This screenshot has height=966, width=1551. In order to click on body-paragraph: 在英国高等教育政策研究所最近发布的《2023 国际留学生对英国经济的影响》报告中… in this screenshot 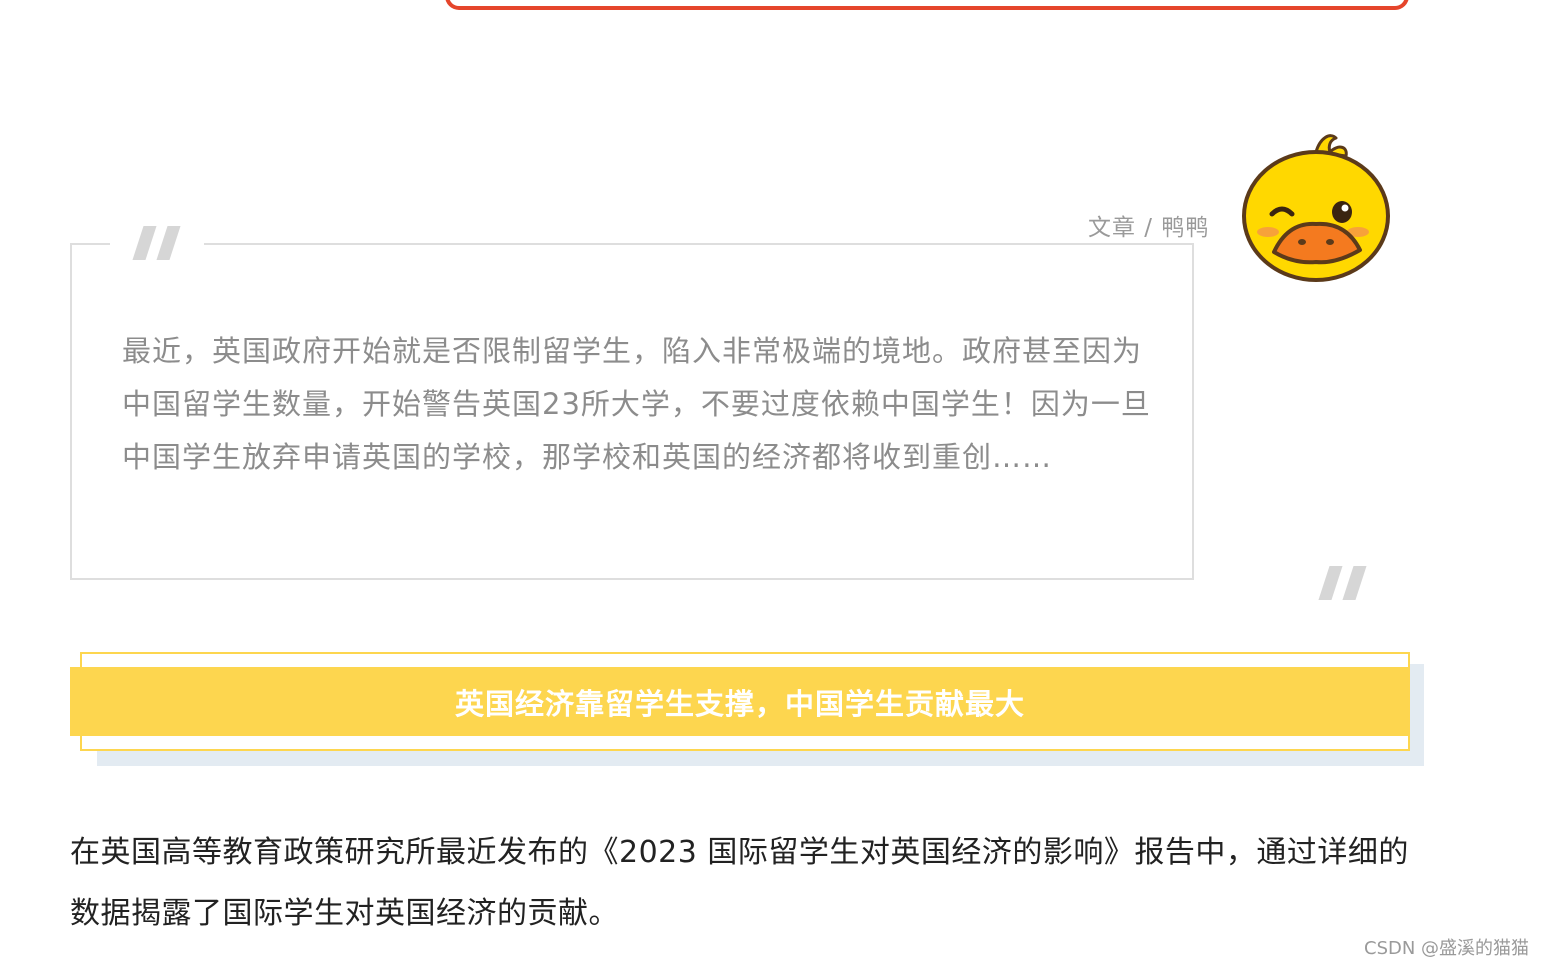, I will do `click(739, 883)`.